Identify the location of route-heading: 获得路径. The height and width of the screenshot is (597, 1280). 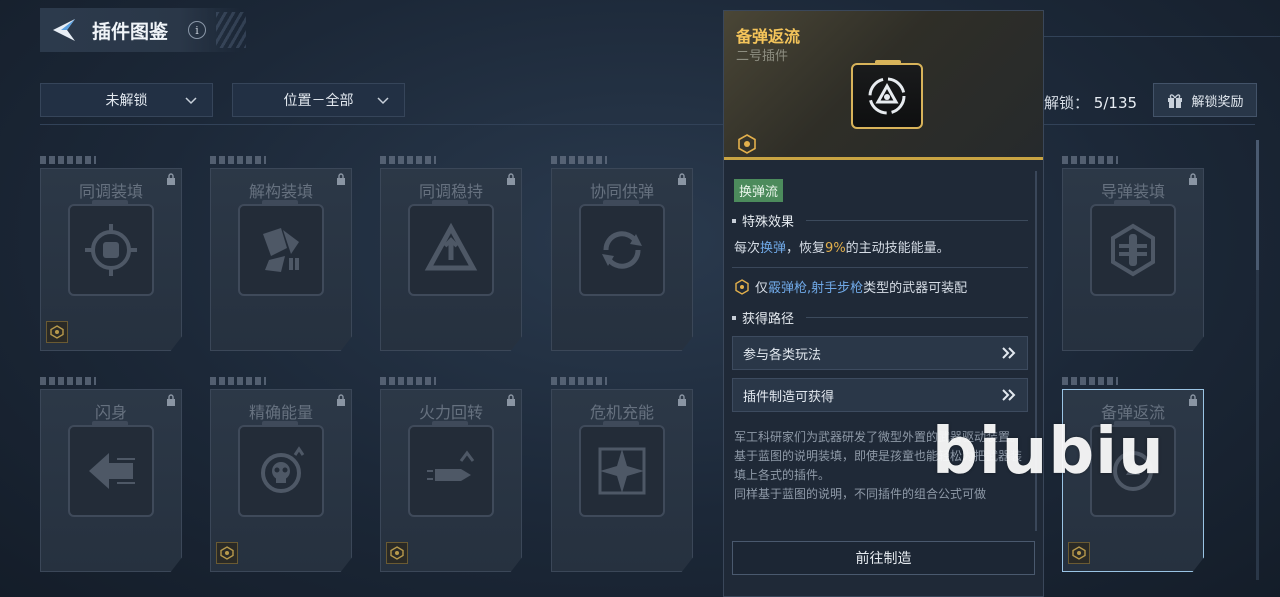
(880, 317).